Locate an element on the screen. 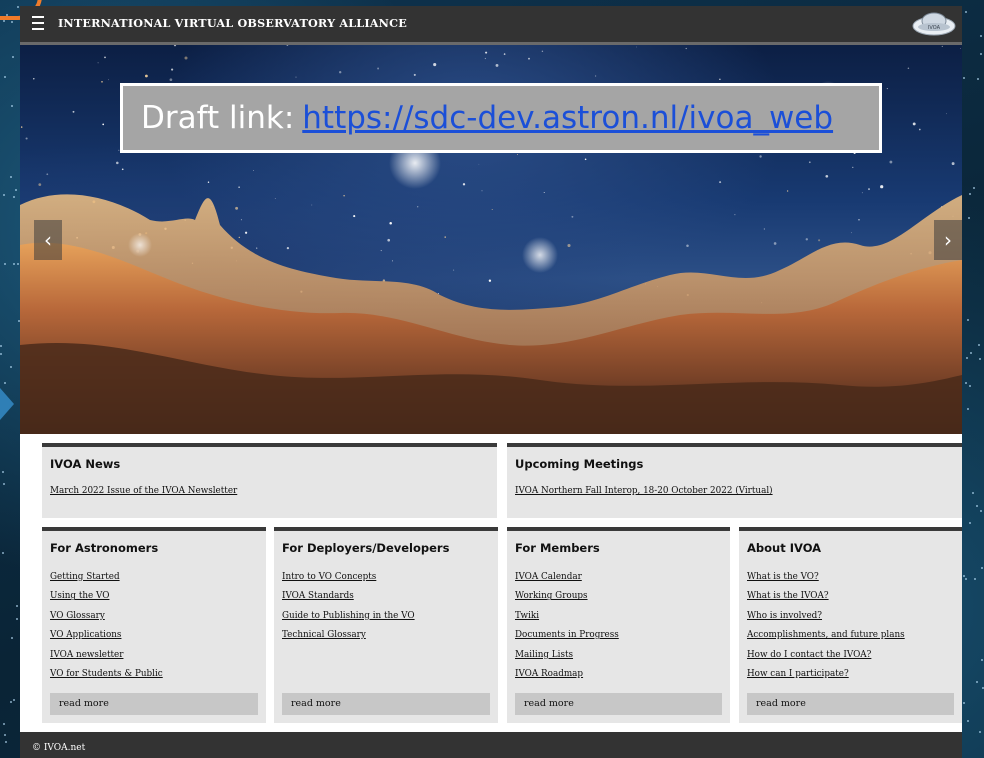 The width and height of the screenshot is (984, 758). section-title: About IVOA is located at coordinates (784, 548).